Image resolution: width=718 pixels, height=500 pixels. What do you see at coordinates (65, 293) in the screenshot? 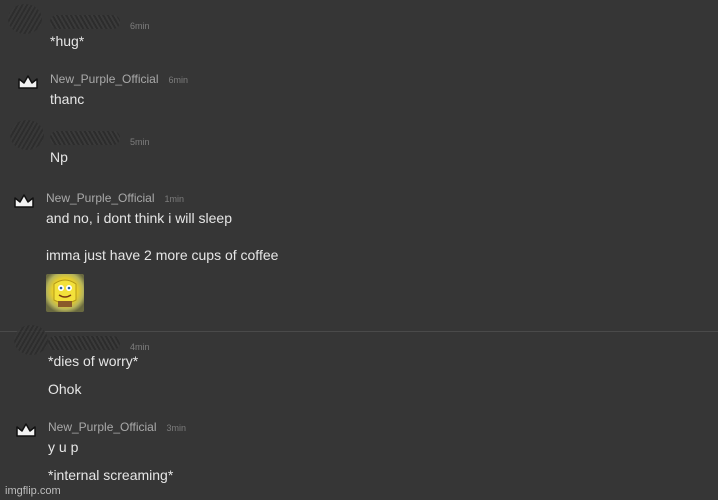
I see `spongebob-image` at bounding box center [65, 293].